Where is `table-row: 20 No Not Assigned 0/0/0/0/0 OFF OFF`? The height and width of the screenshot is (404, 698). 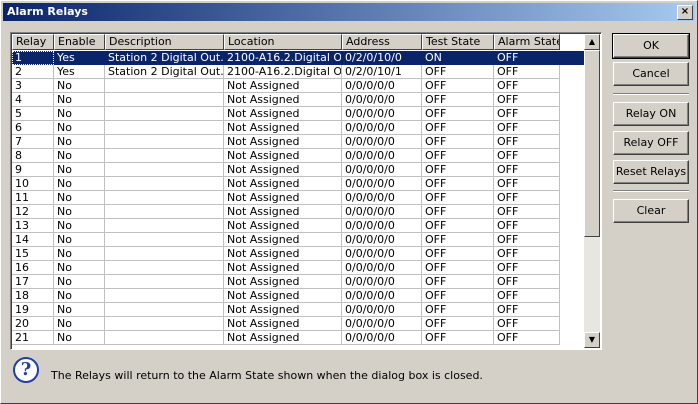 table-row: 20 No Not Assigned 0/0/0/0/0 OFF OFF is located at coordinates (298, 324).